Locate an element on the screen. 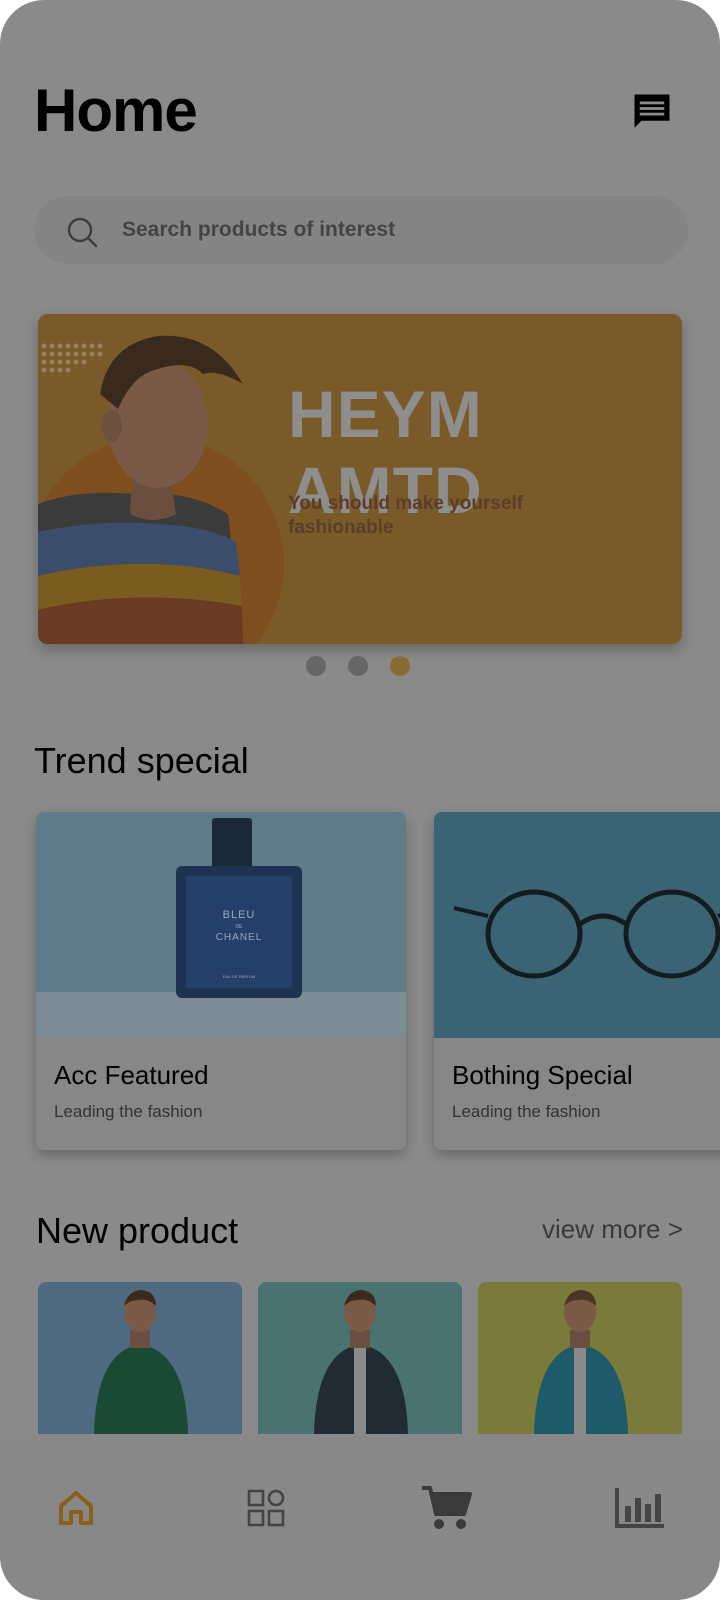 The height and width of the screenshot is (1600, 720). bottom-navigation is located at coordinates (360, 1517).